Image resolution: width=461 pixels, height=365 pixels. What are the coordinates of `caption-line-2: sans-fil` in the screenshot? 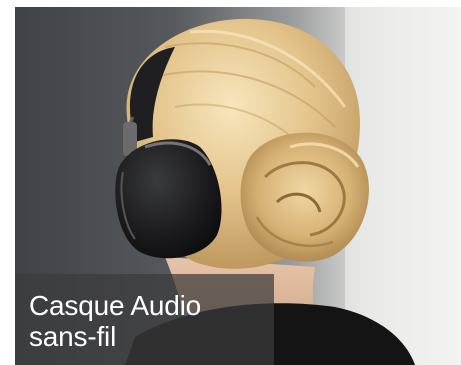 It's located at (73, 336).